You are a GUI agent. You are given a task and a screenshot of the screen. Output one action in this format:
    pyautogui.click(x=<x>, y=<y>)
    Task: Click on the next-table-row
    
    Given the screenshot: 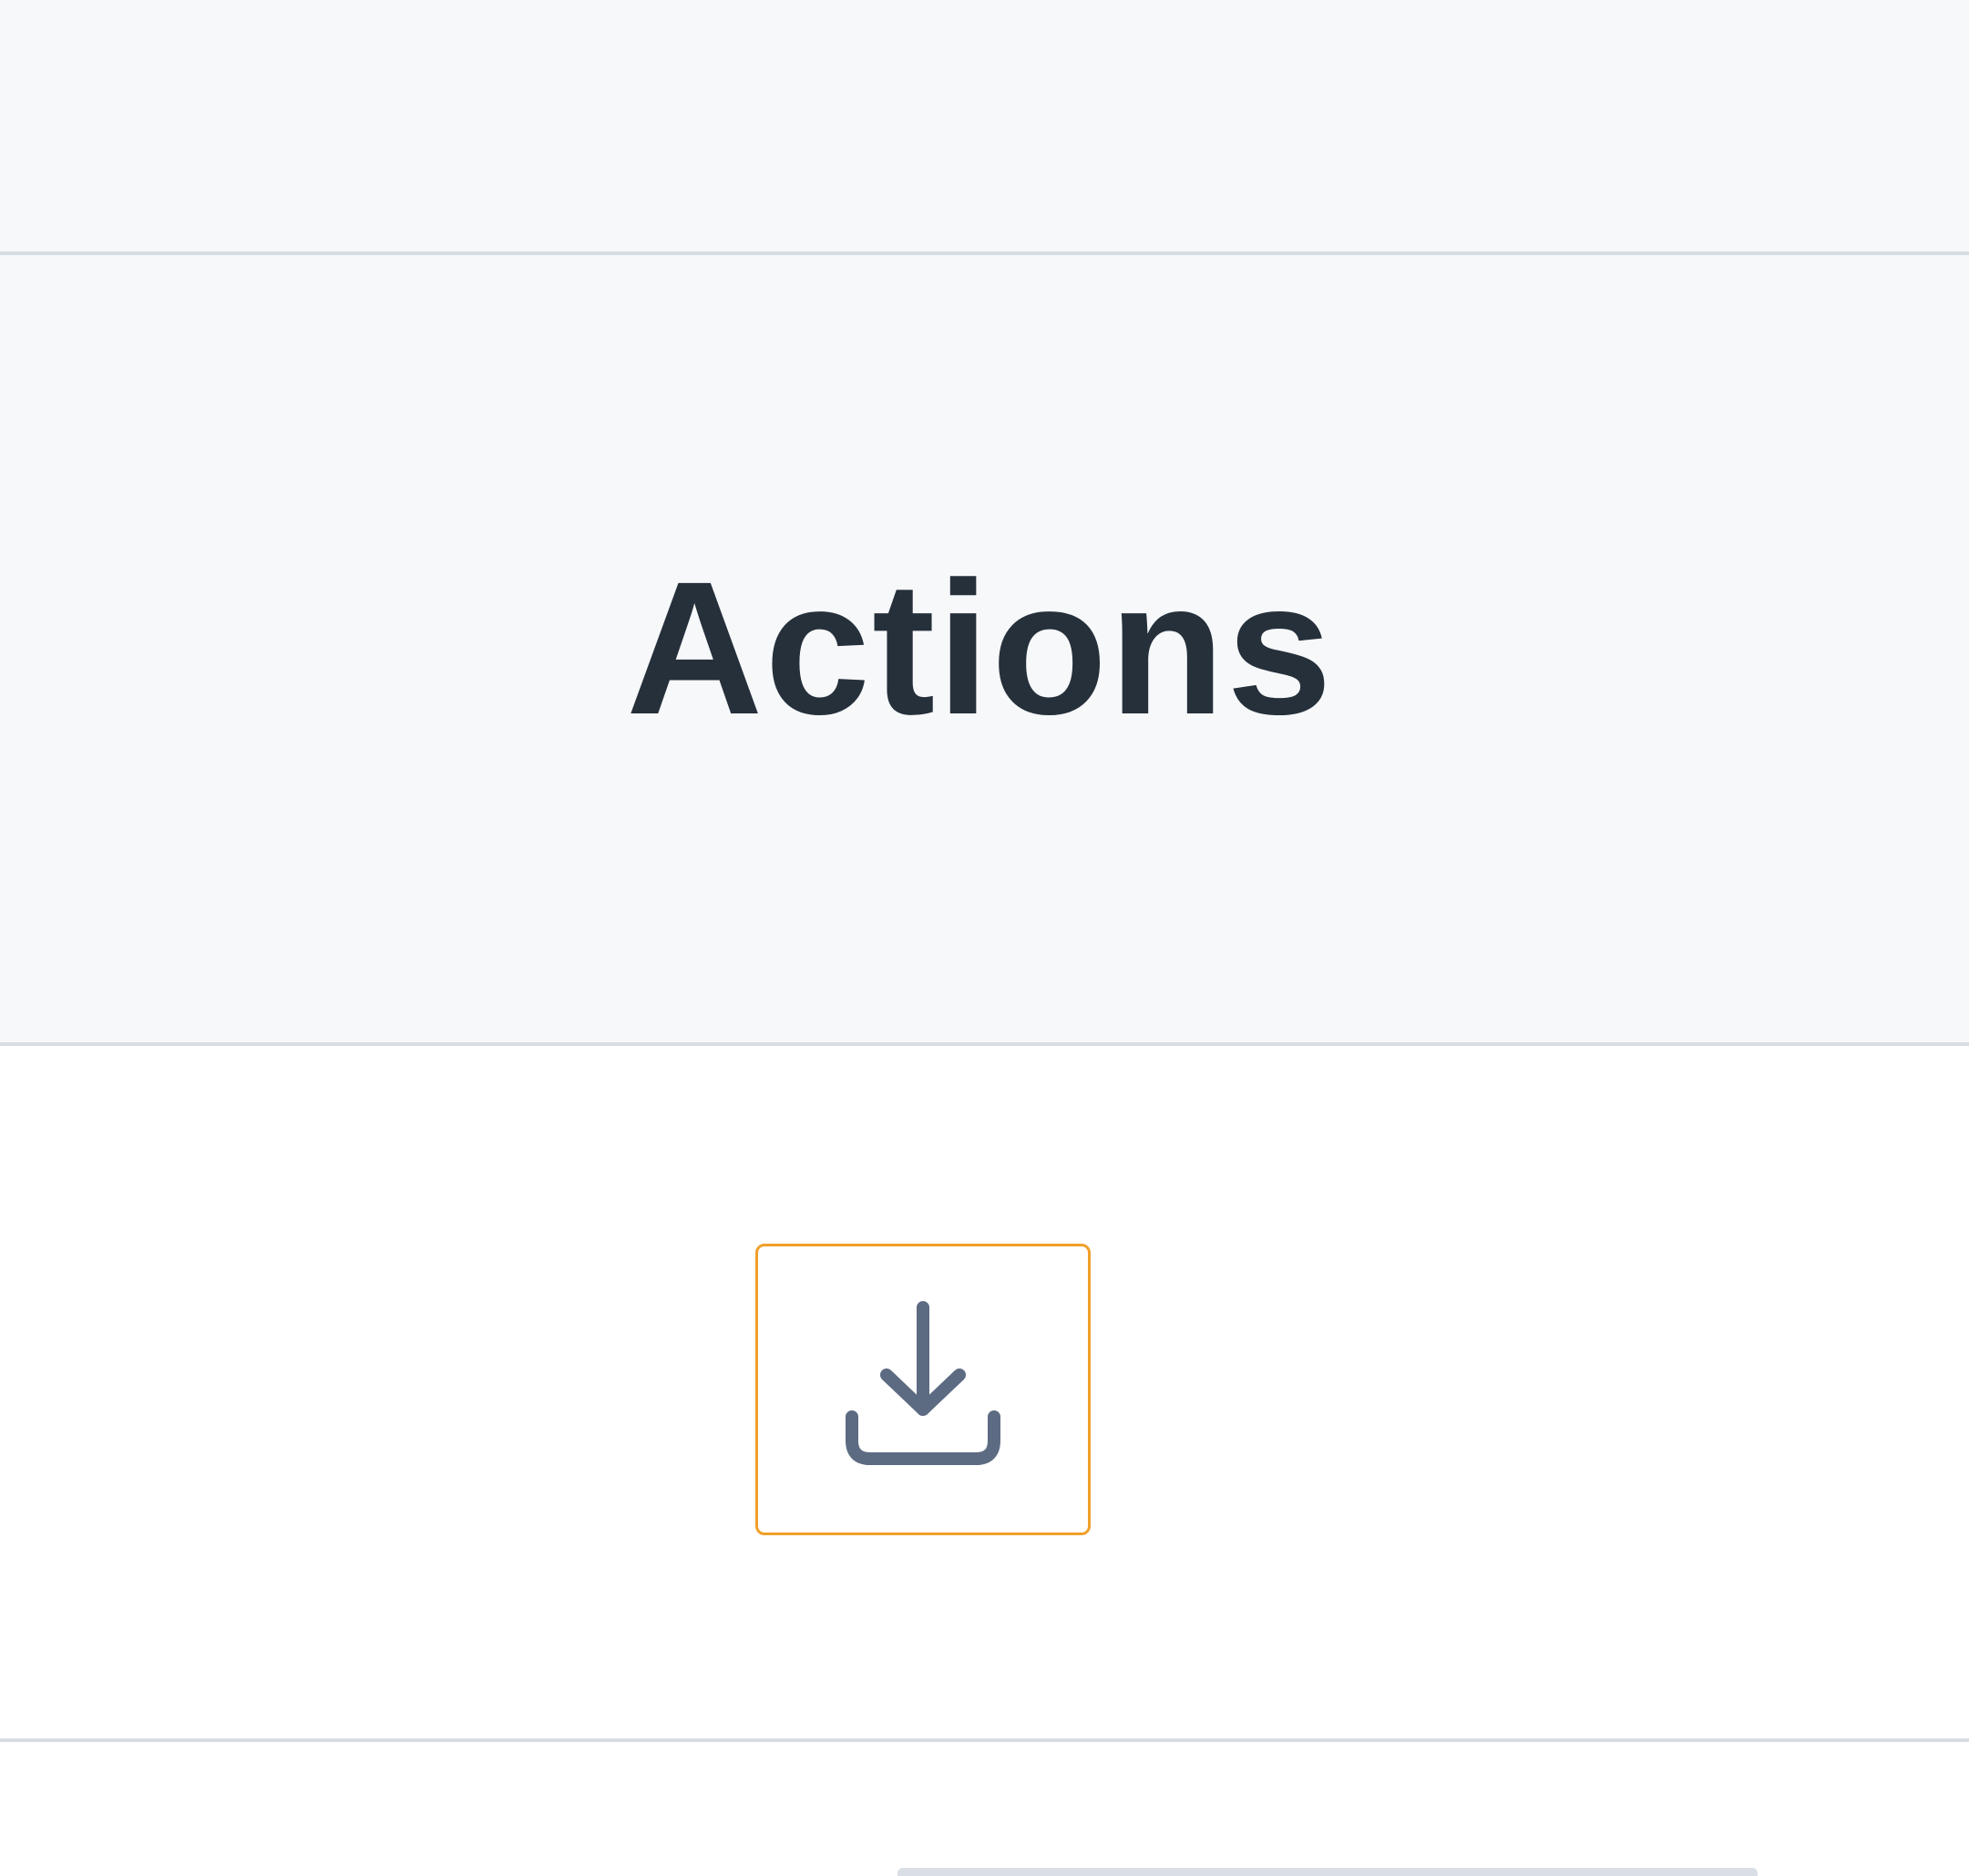 What is the action you would take?
    pyautogui.click(x=984, y=1809)
    